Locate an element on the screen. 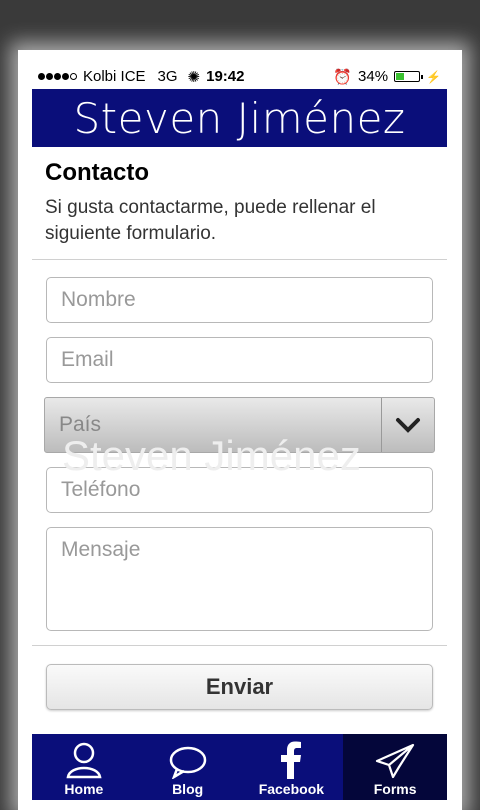 The width and height of the screenshot is (480, 810). signal-icon is located at coordinates (57, 76).